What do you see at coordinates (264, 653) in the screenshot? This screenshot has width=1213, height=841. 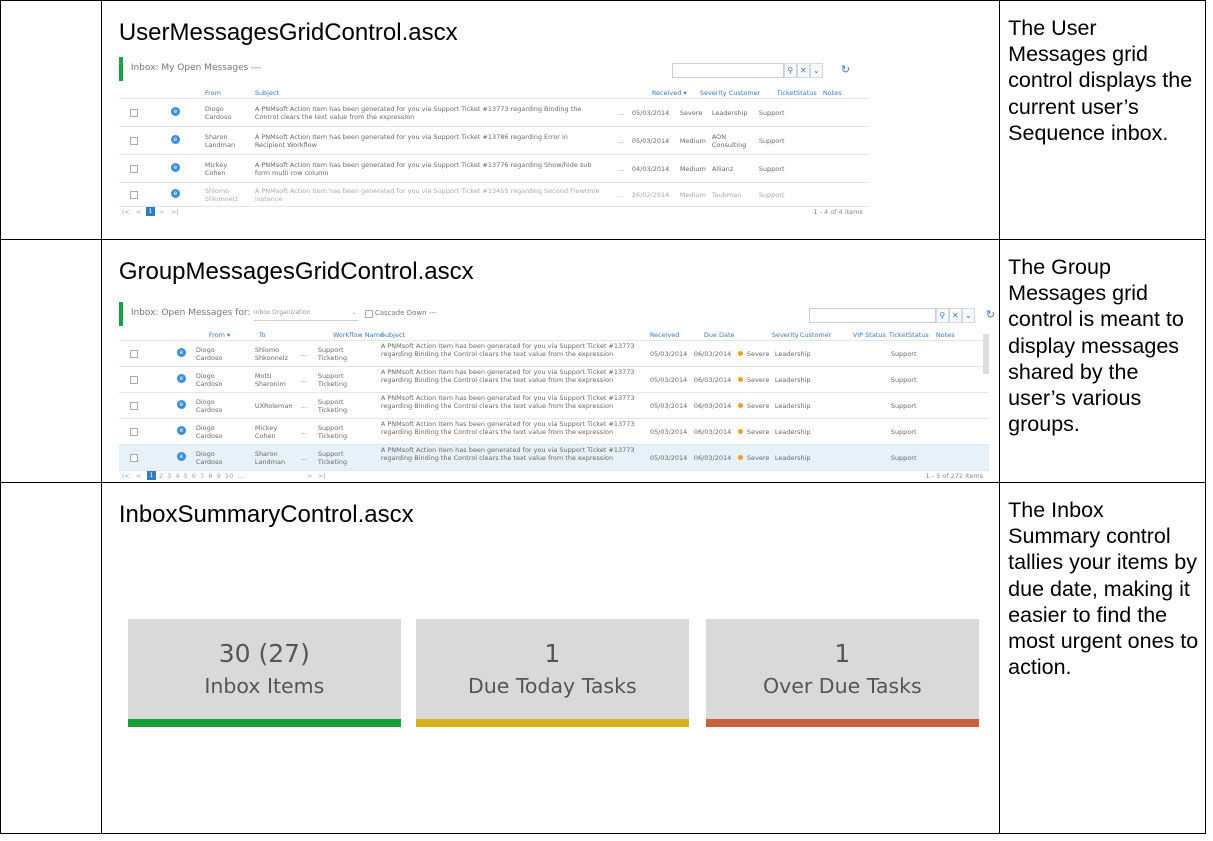 I see `tile-value: 30 (27)` at bounding box center [264, 653].